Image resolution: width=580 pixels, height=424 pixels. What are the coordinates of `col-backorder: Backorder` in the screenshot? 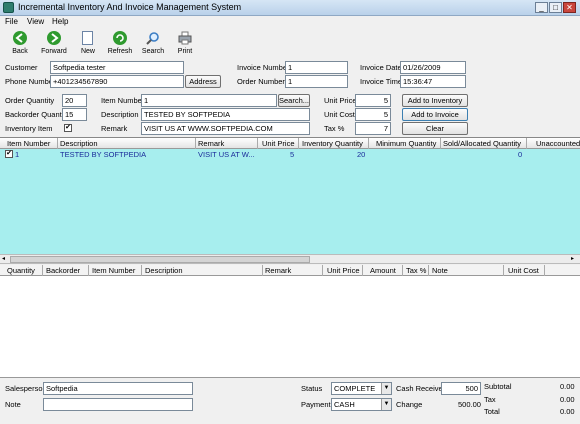 It's located at (63, 270).